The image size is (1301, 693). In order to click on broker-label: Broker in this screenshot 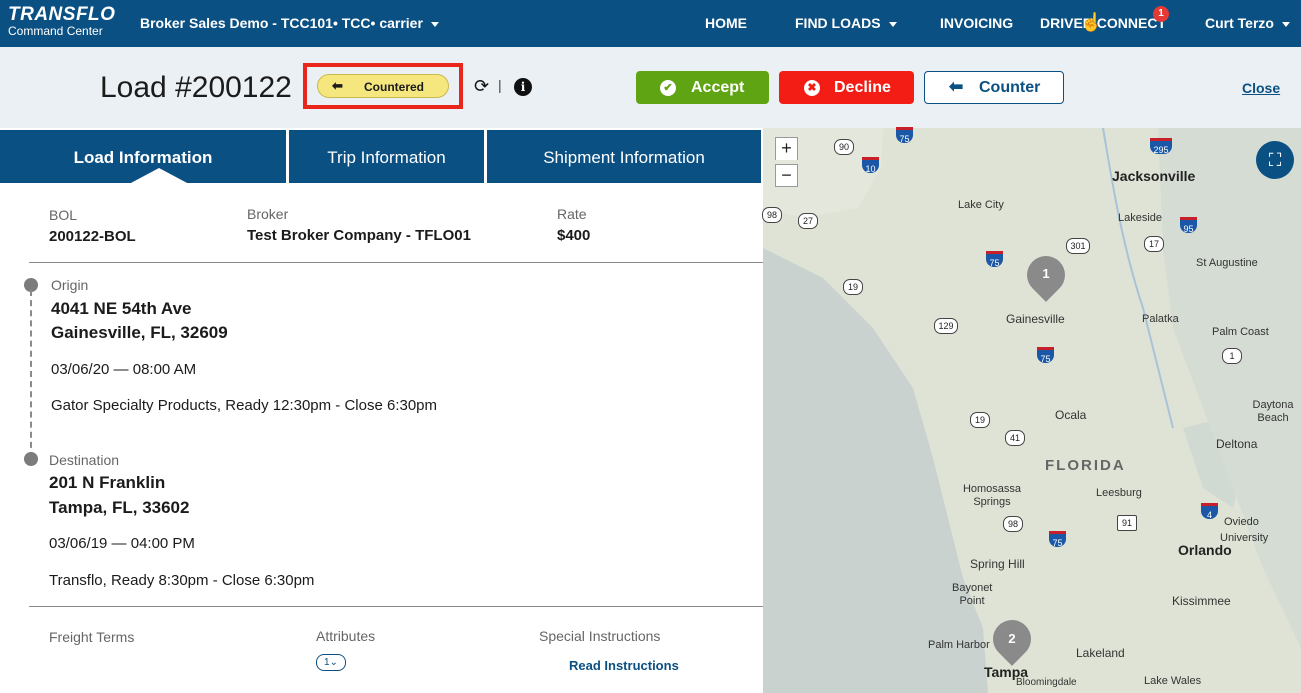, I will do `click(268, 214)`.